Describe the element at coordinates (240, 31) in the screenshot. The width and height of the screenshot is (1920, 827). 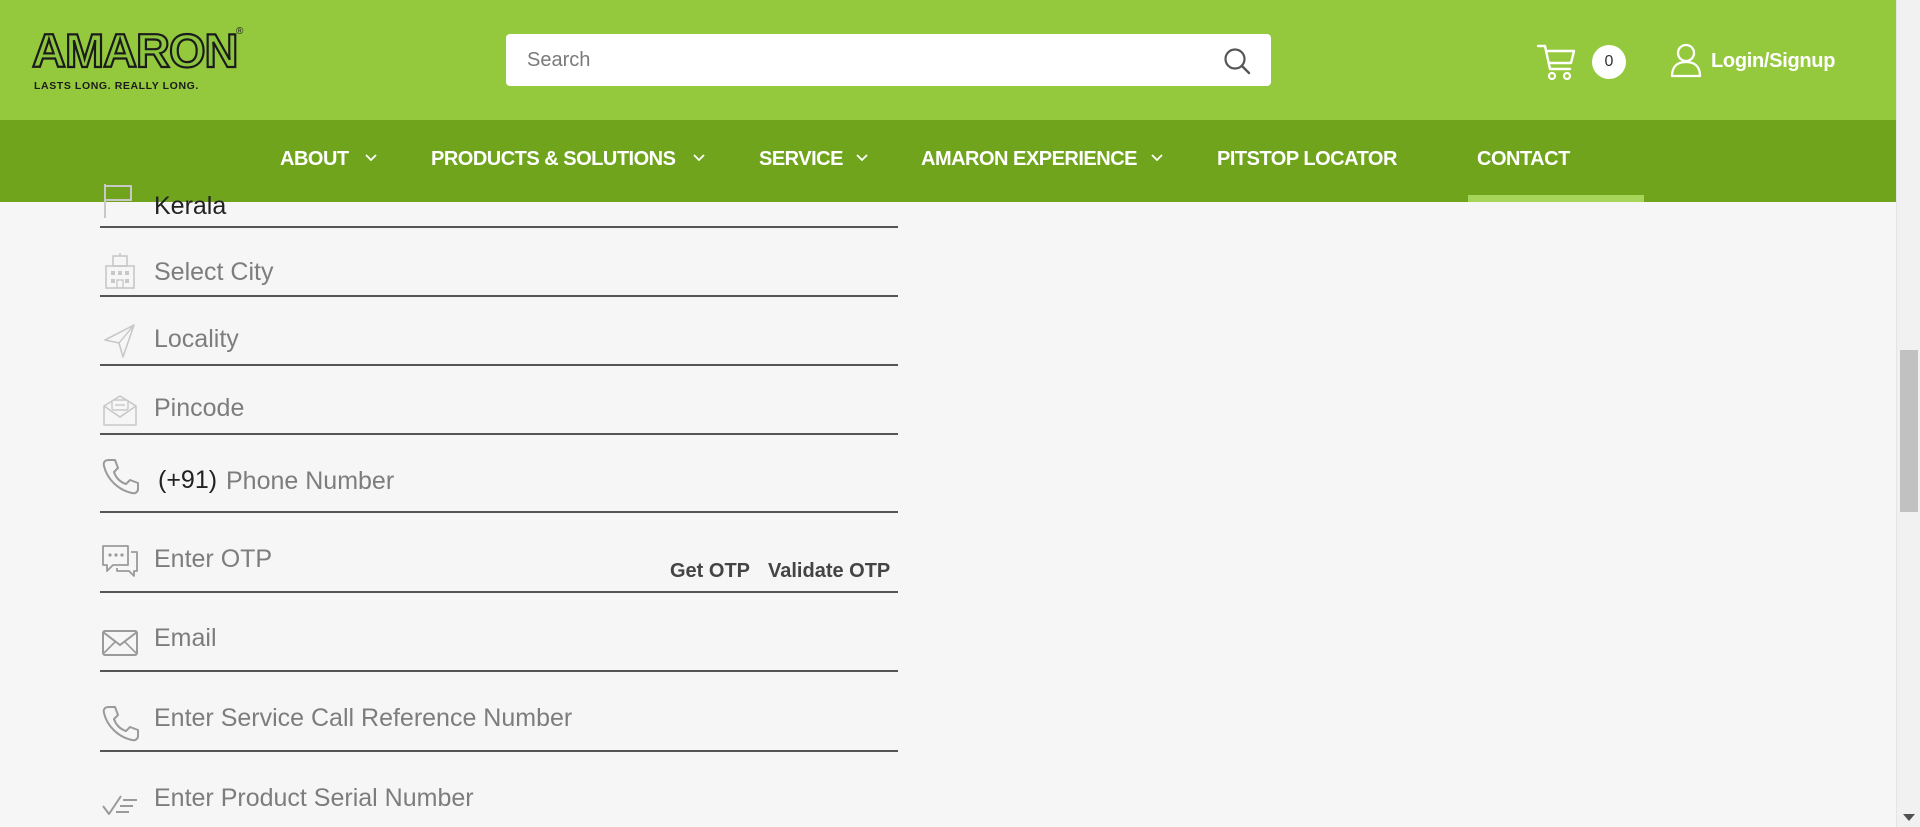
I see `logo-trademark: ®` at that location.